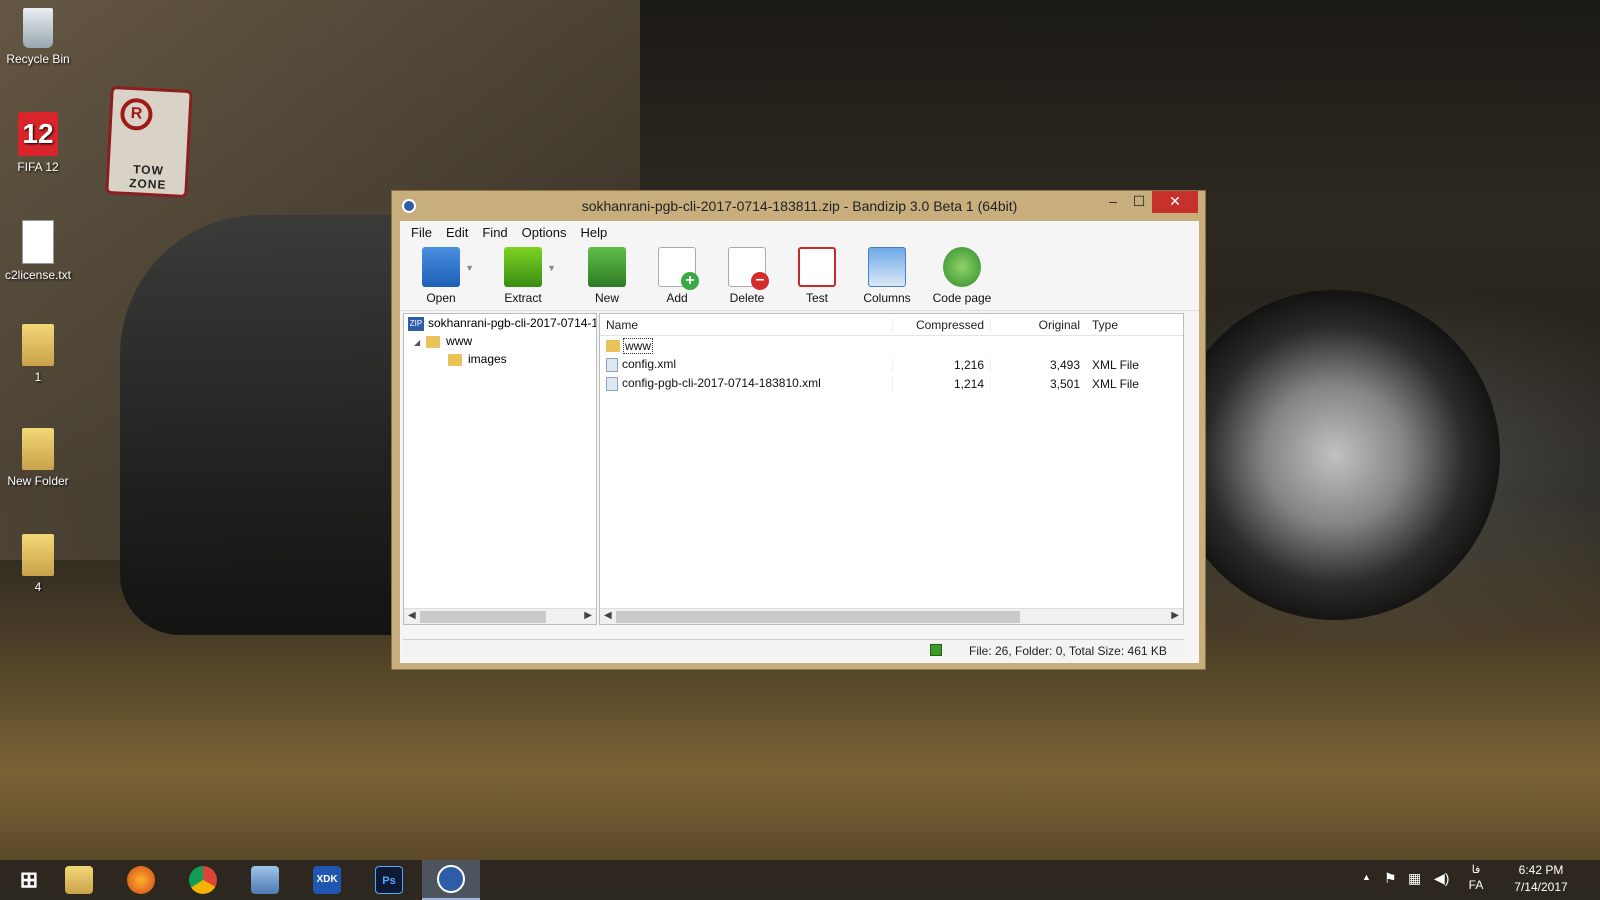  I want to click on file-name: config.xml, so click(649, 364).